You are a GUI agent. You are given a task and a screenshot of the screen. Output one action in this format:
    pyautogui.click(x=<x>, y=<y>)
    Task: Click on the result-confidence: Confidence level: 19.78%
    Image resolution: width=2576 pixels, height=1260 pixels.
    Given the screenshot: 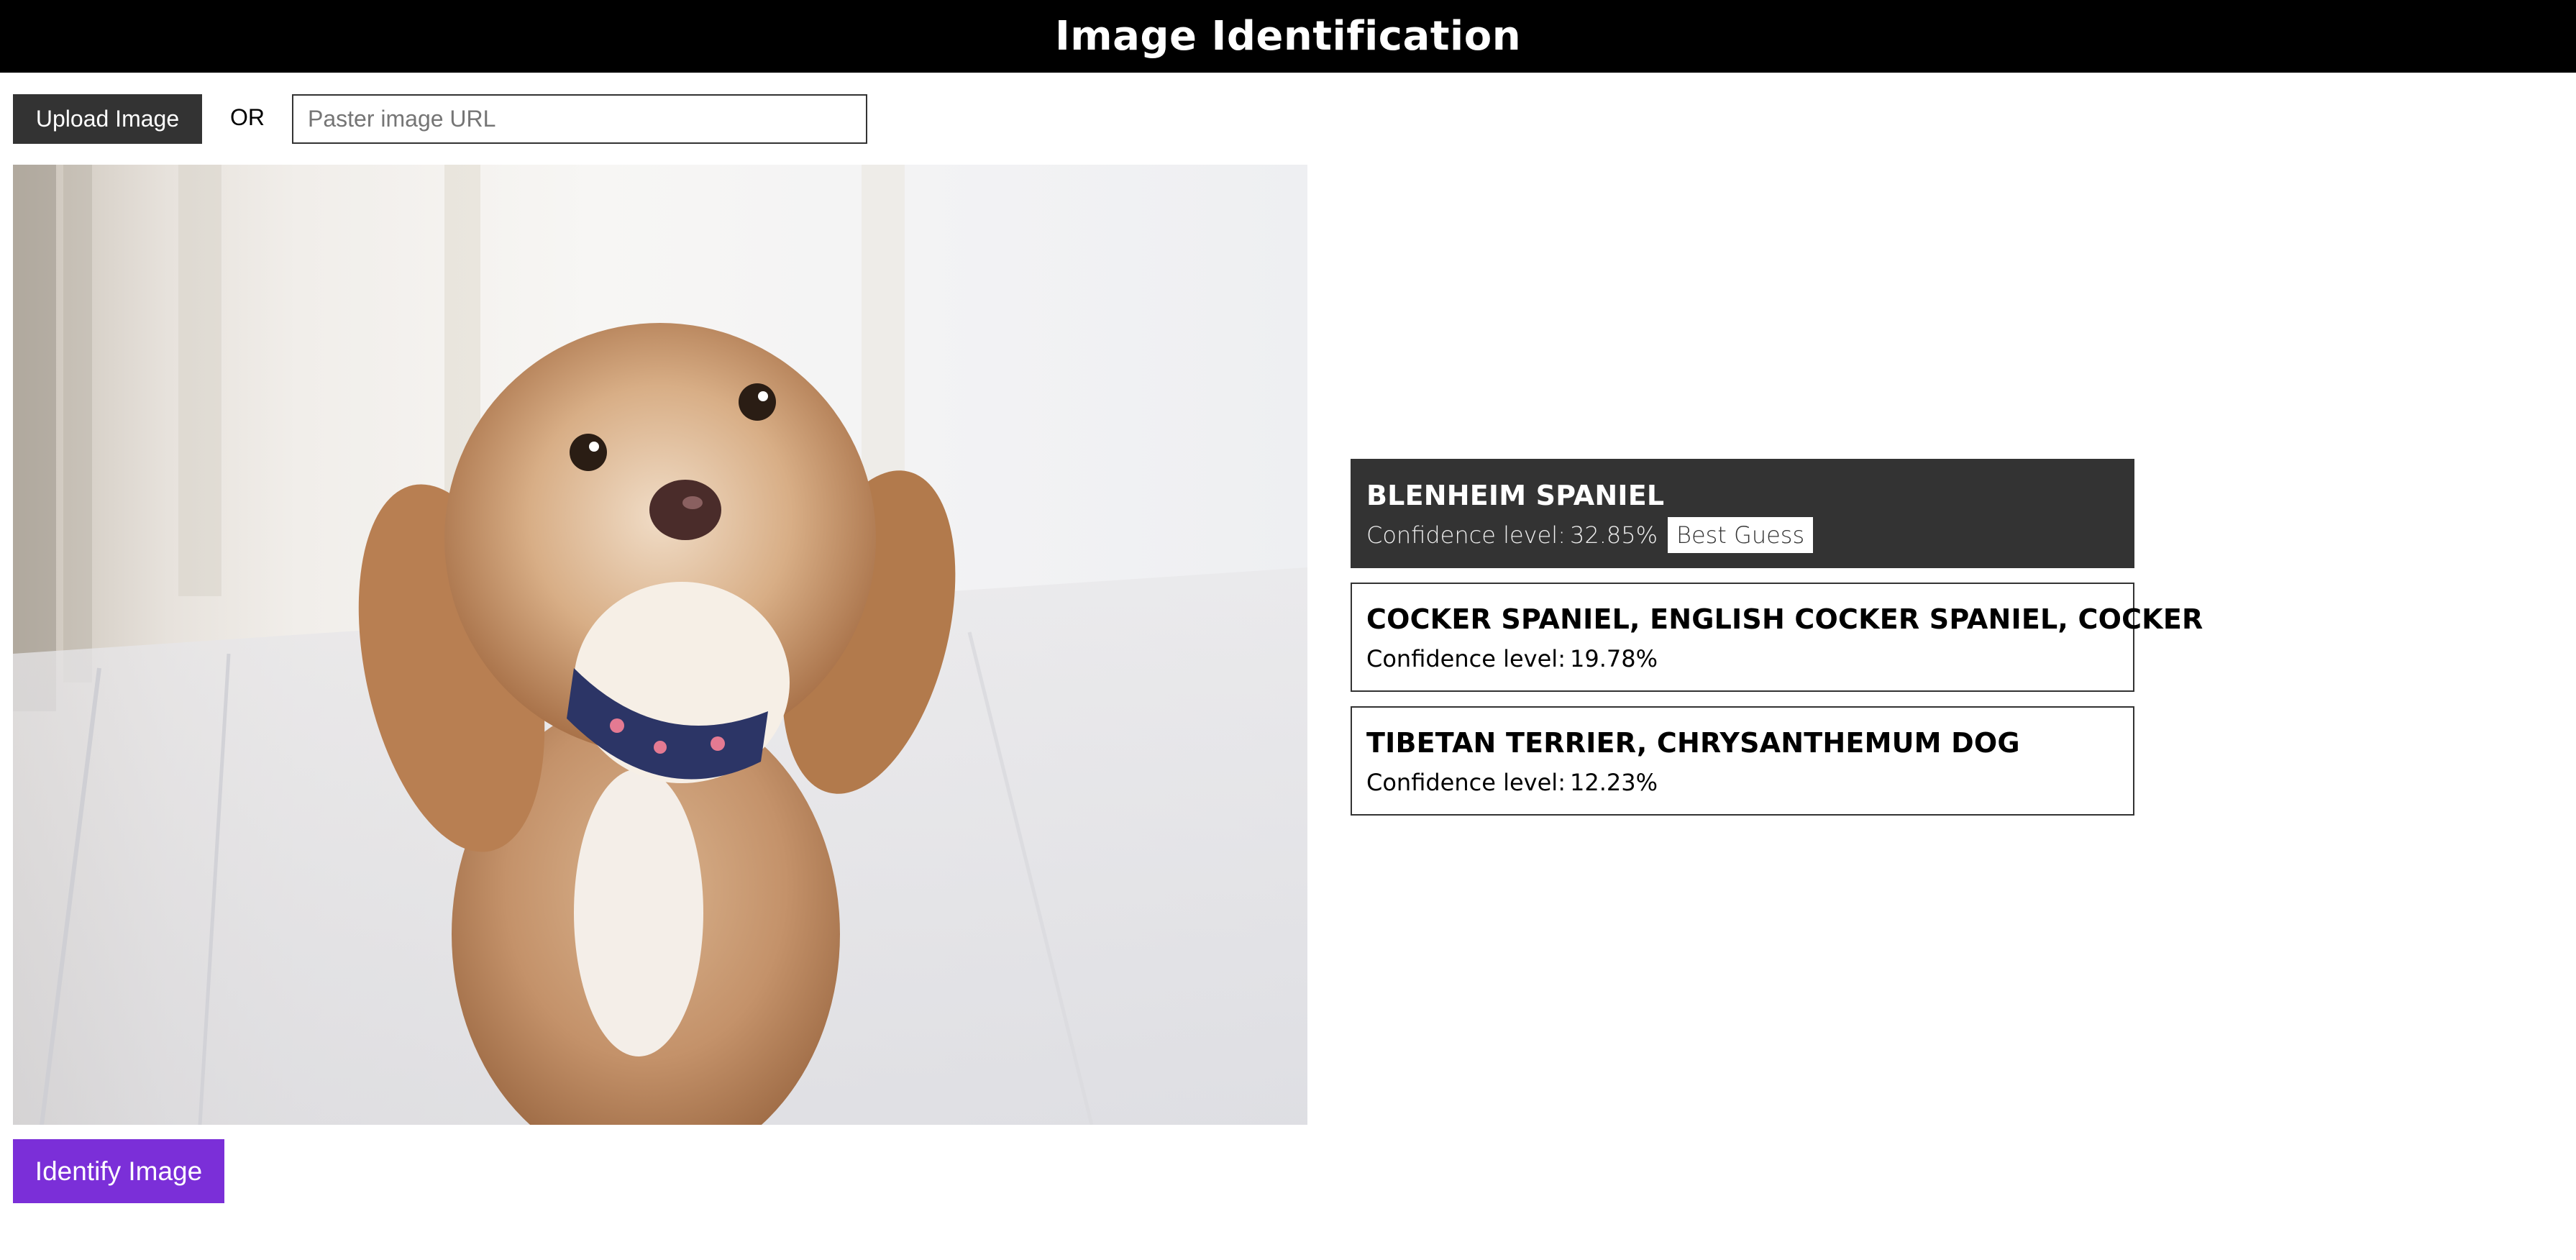 What is the action you would take?
    pyautogui.click(x=1743, y=658)
    